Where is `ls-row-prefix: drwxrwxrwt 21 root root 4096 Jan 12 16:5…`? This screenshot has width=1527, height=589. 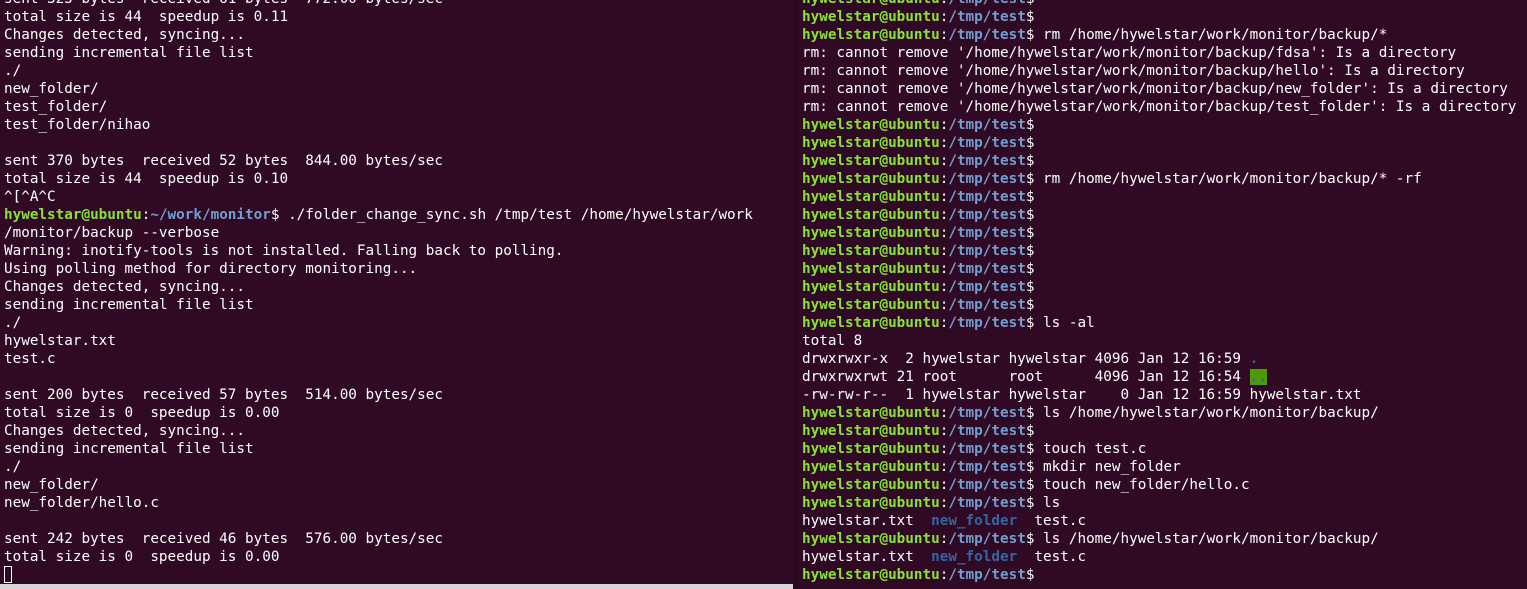 ls-row-prefix: drwxrwxrwt 21 root root 4096 Jan 12 16:5… is located at coordinates (1026, 377).